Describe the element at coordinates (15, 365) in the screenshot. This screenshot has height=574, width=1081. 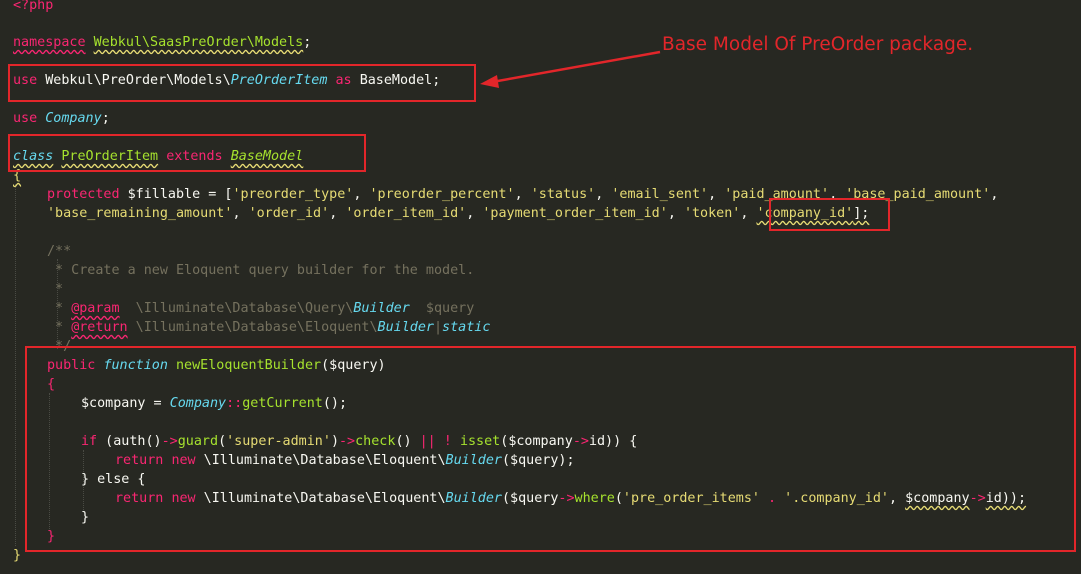
I see `indent-guide` at that location.